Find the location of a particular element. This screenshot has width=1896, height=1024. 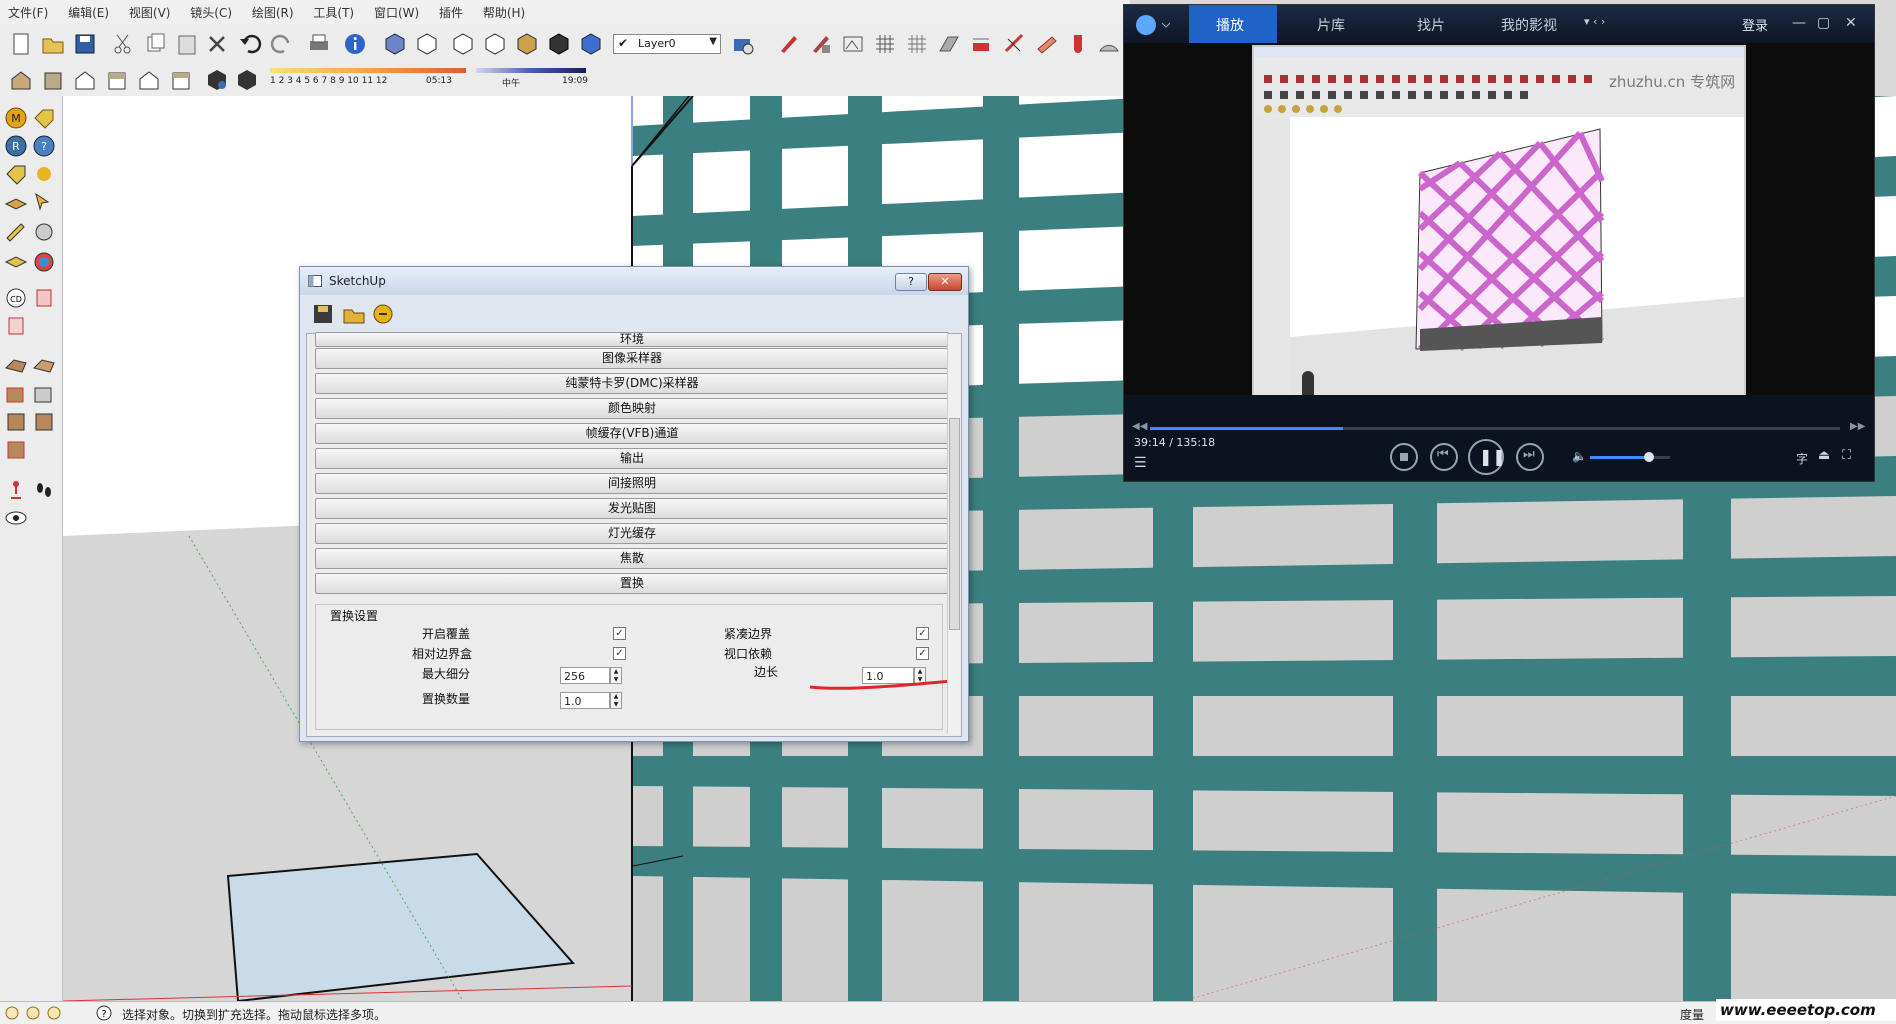

model-info-icon is located at coordinates (355, 44).